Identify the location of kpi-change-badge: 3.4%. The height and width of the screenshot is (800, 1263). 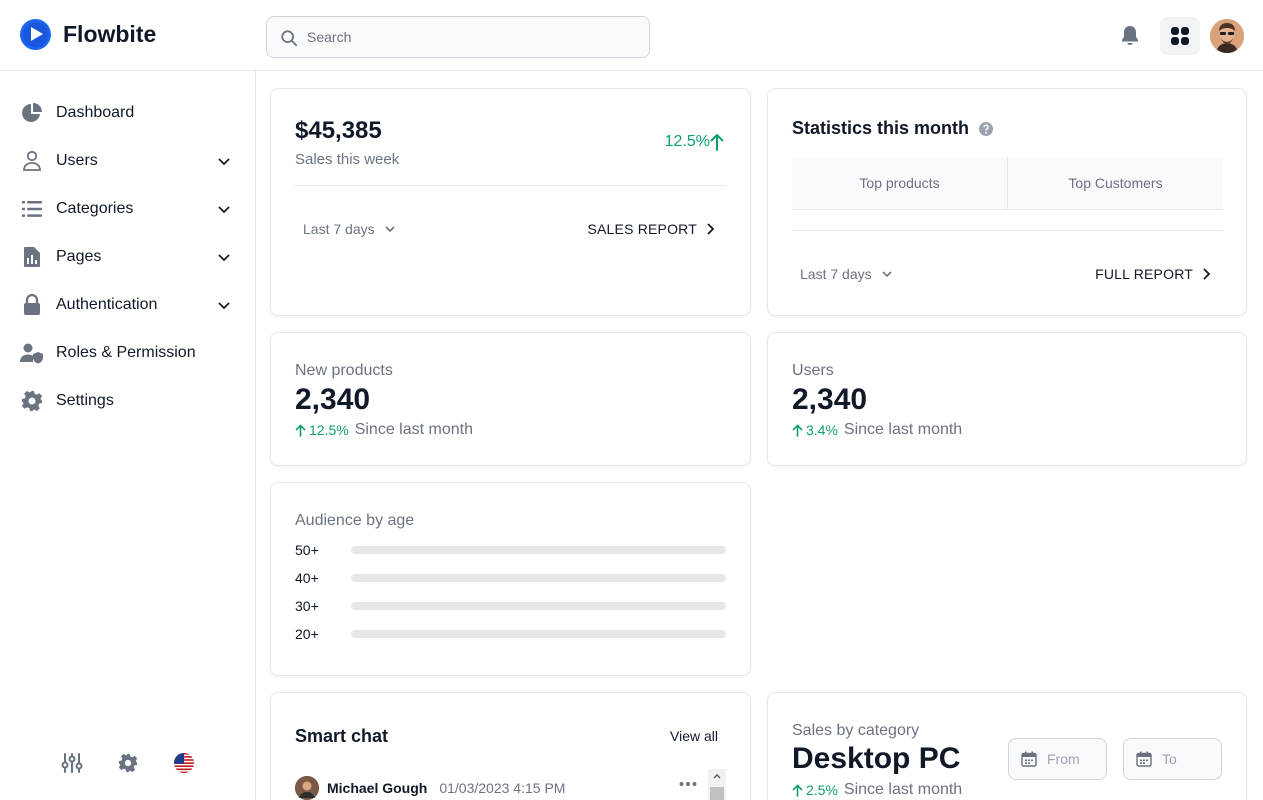
(815, 430).